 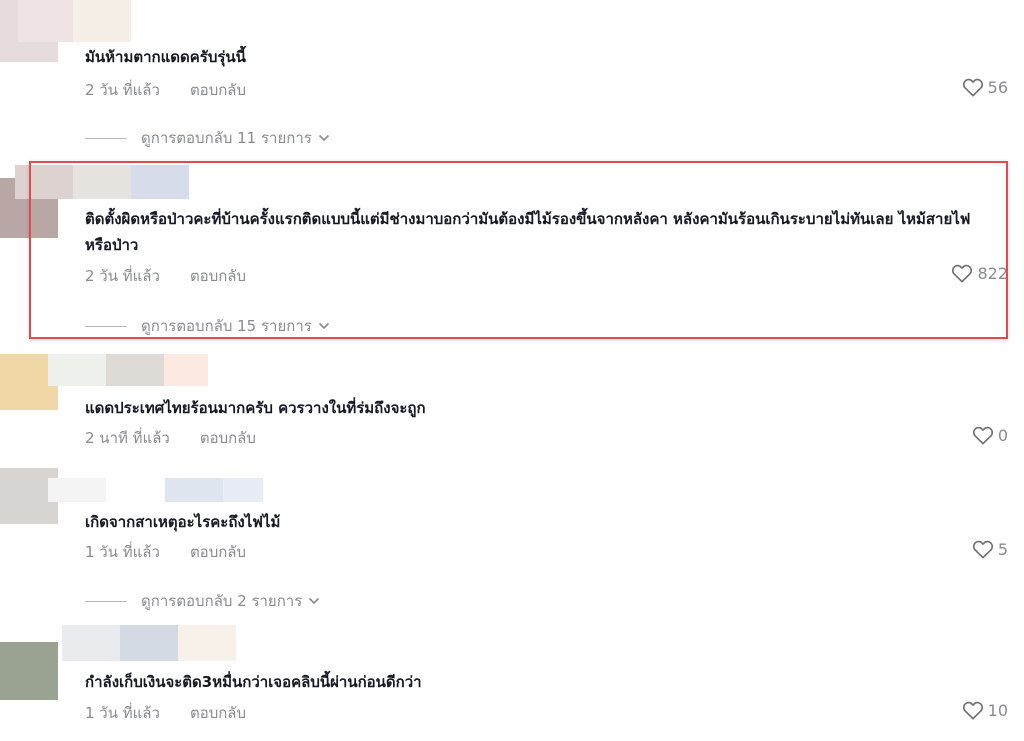 What do you see at coordinates (226, 138) in the screenshot?
I see `view-replies-label: ดูการตอบกลับ 11 รายการ` at bounding box center [226, 138].